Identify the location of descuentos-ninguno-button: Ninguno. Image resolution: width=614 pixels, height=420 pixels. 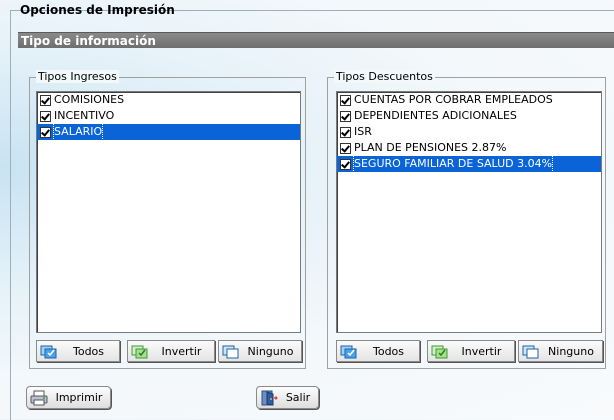
(560, 351).